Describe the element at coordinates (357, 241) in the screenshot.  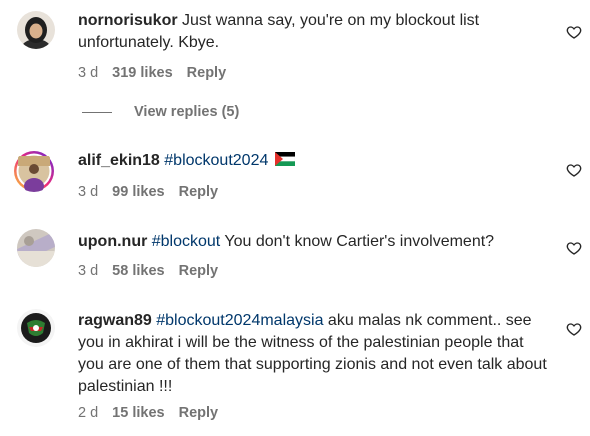
I see `comment-body: You don't know Cartier's involvement?` at that location.